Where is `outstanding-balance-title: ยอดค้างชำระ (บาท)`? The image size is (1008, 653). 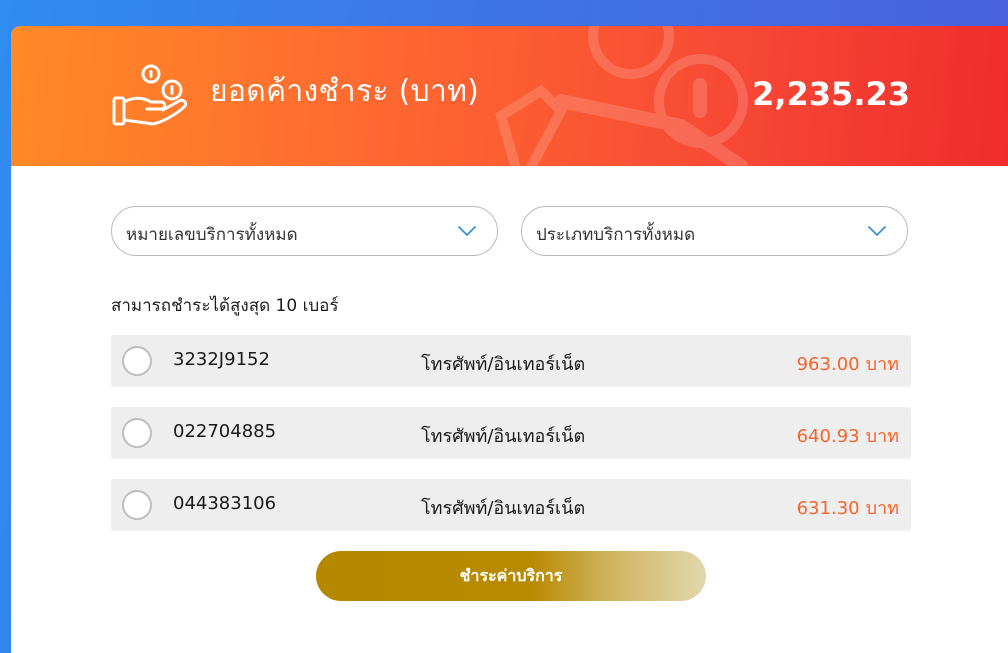 outstanding-balance-title: ยอดค้างชำระ (บาท) is located at coordinates (345, 91).